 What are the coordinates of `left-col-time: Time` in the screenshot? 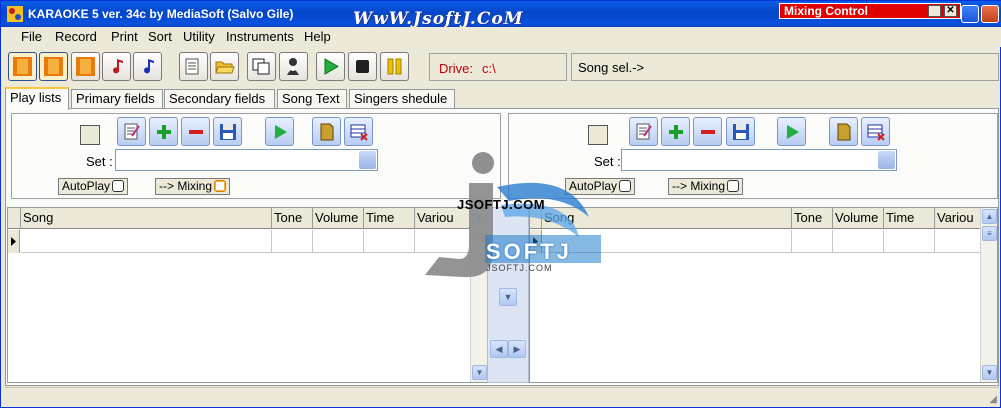 It's located at (389, 218).